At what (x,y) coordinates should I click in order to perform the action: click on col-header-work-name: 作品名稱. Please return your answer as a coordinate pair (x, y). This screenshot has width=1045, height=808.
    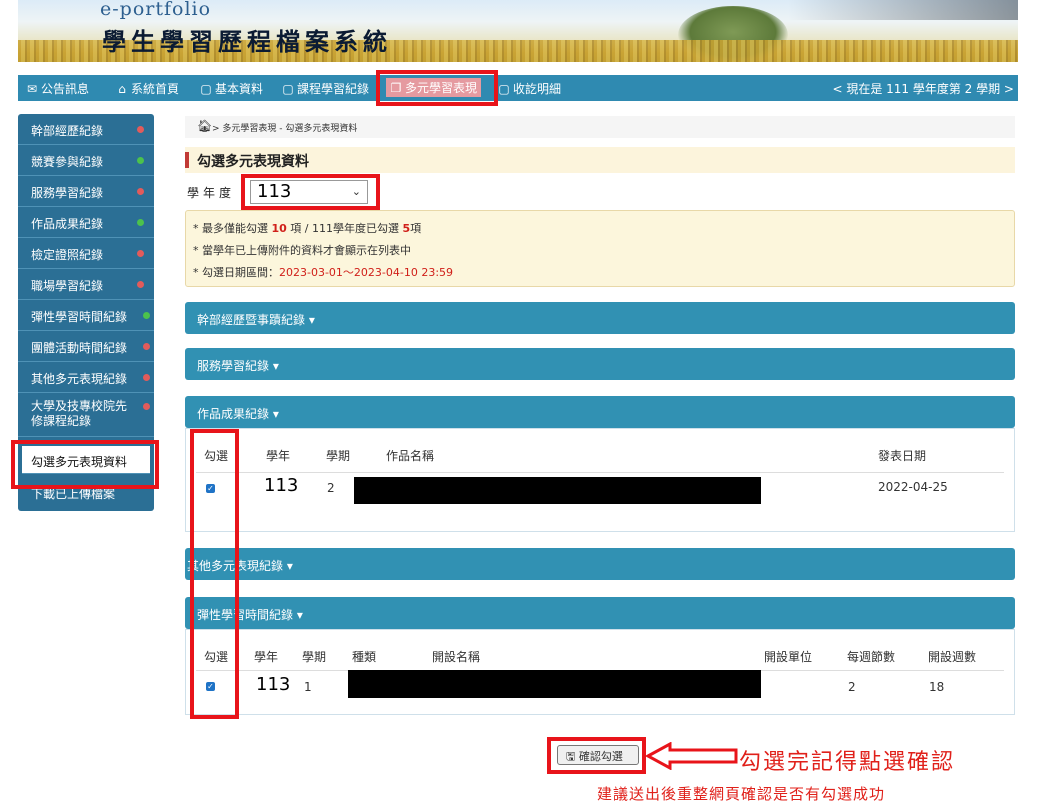
    Looking at the image, I should click on (410, 456).